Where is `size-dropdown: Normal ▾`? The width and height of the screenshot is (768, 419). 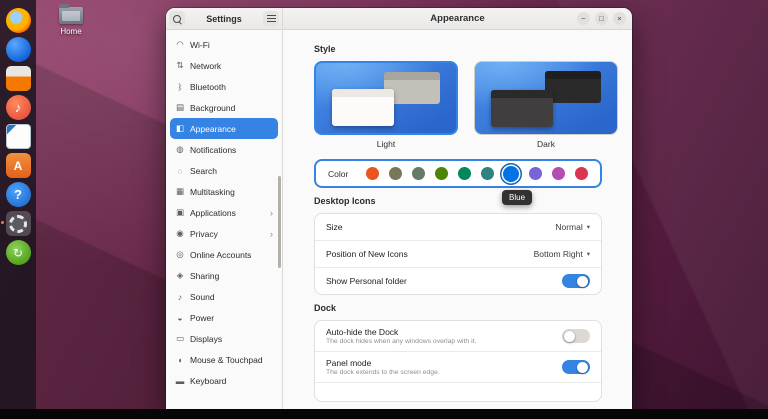 size-dropdown: Normal ▾ is located at coordinates (572, 227).